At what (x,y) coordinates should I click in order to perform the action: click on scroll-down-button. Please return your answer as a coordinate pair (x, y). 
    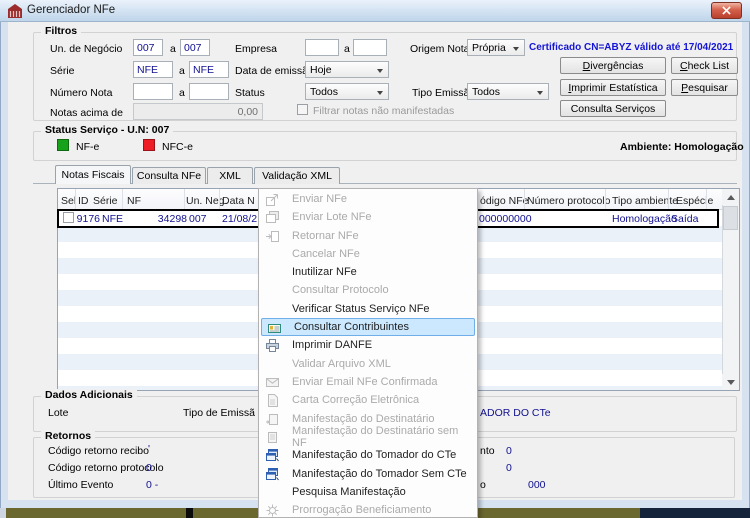
    Looking at the image, I should click on (730, 382).